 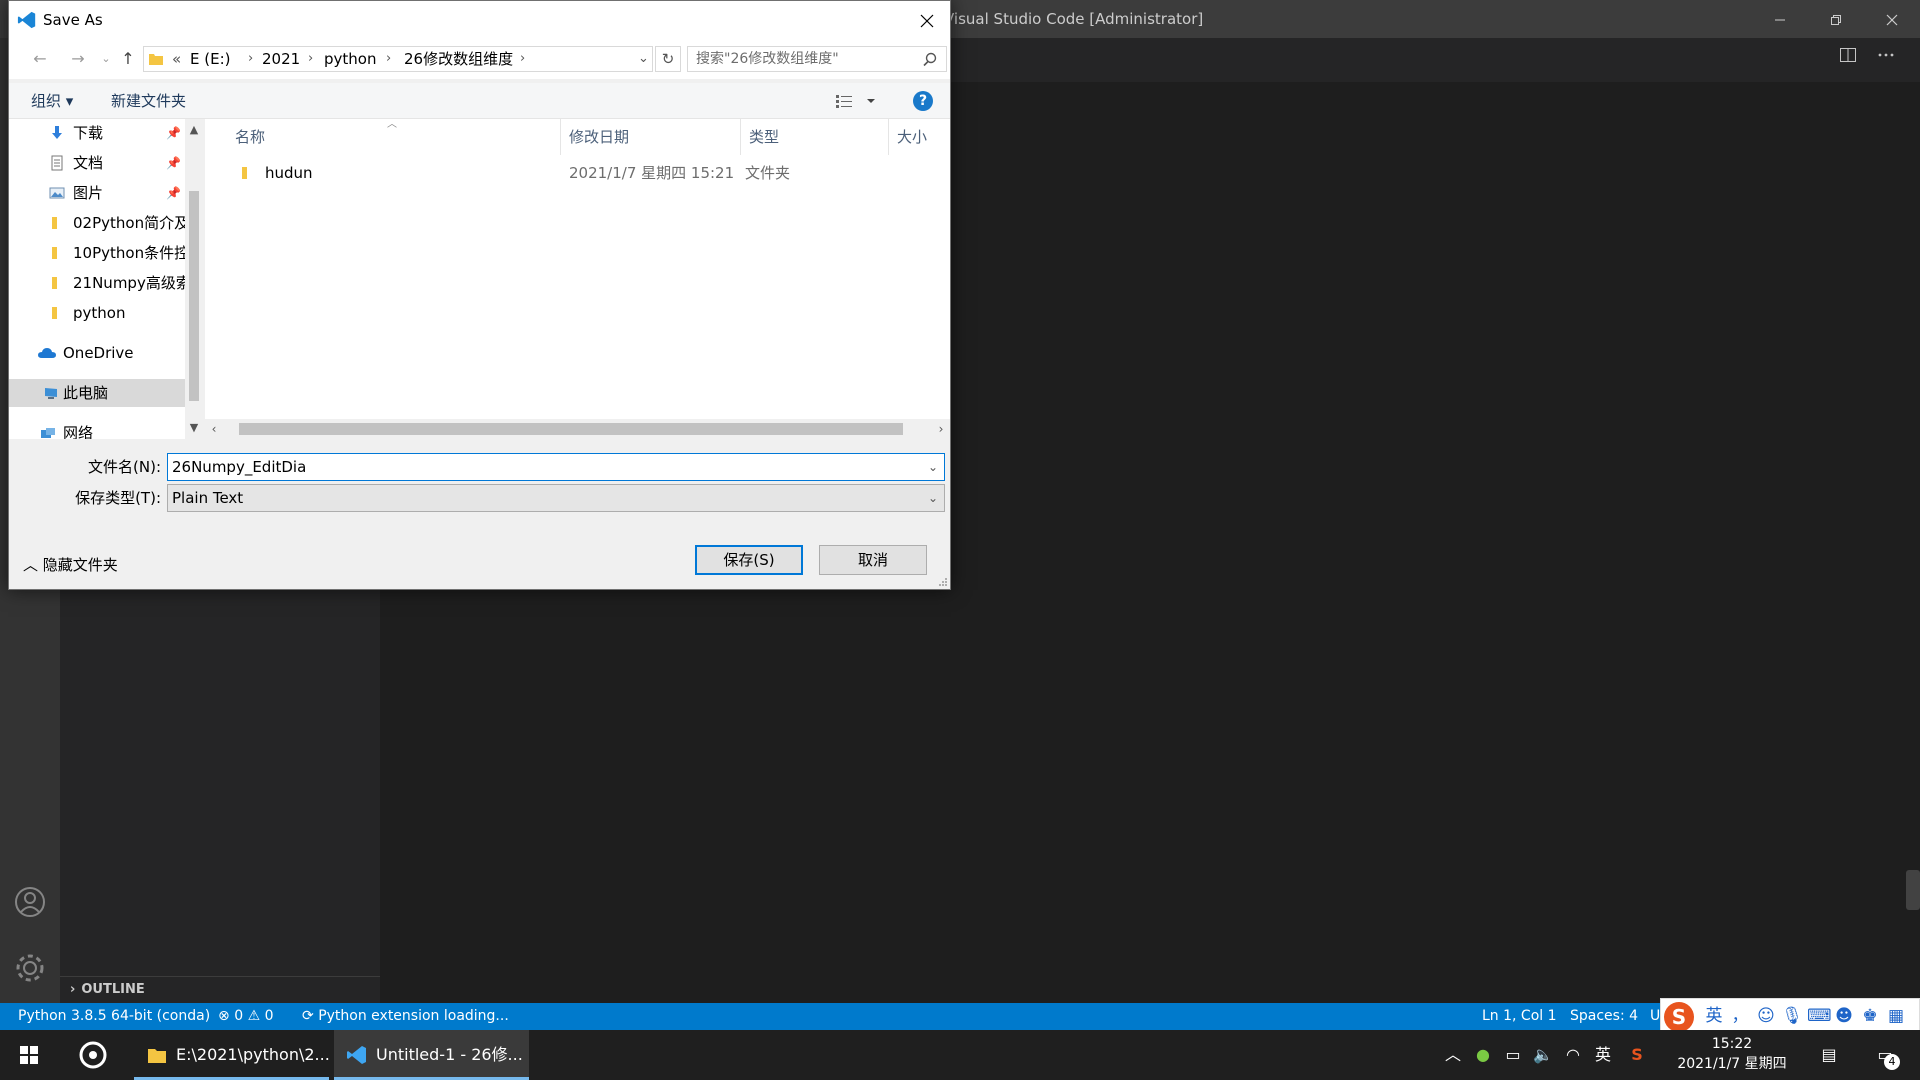 I want to click on restore-button, so click(x=1836, y=19).